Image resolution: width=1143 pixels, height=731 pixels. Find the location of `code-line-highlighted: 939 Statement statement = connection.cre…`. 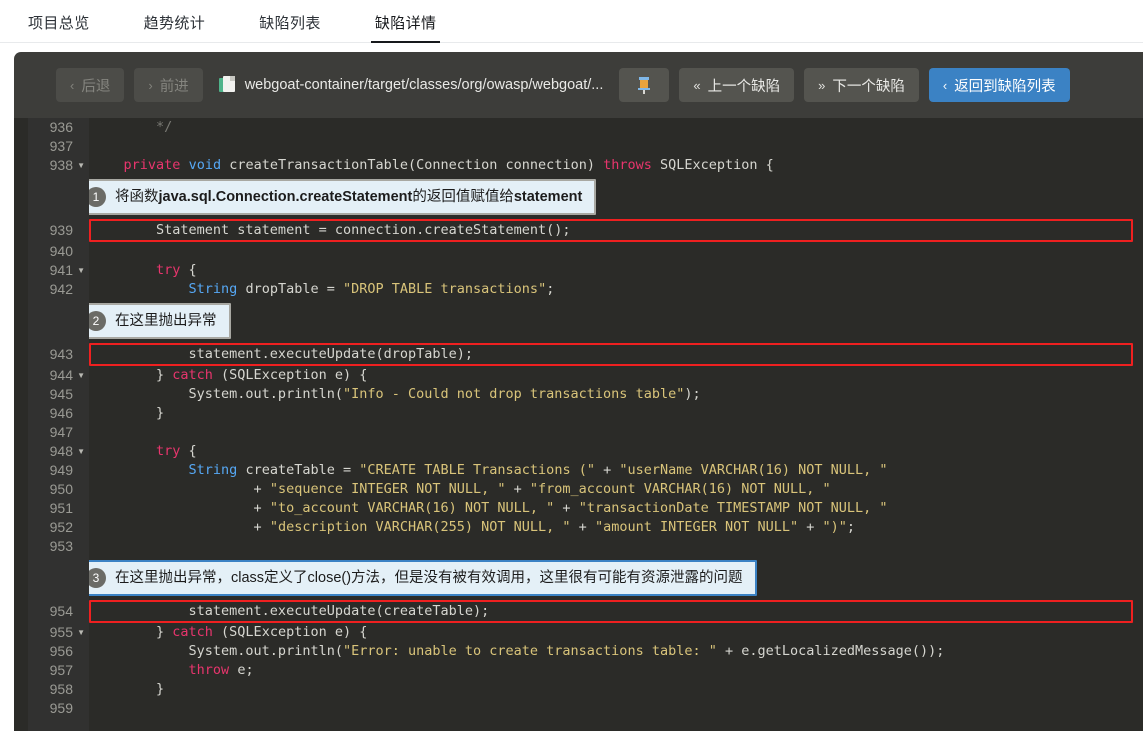

code-line-highlighted: 939 Statement statement = connection.cre… is located at coordinates (578, 230).